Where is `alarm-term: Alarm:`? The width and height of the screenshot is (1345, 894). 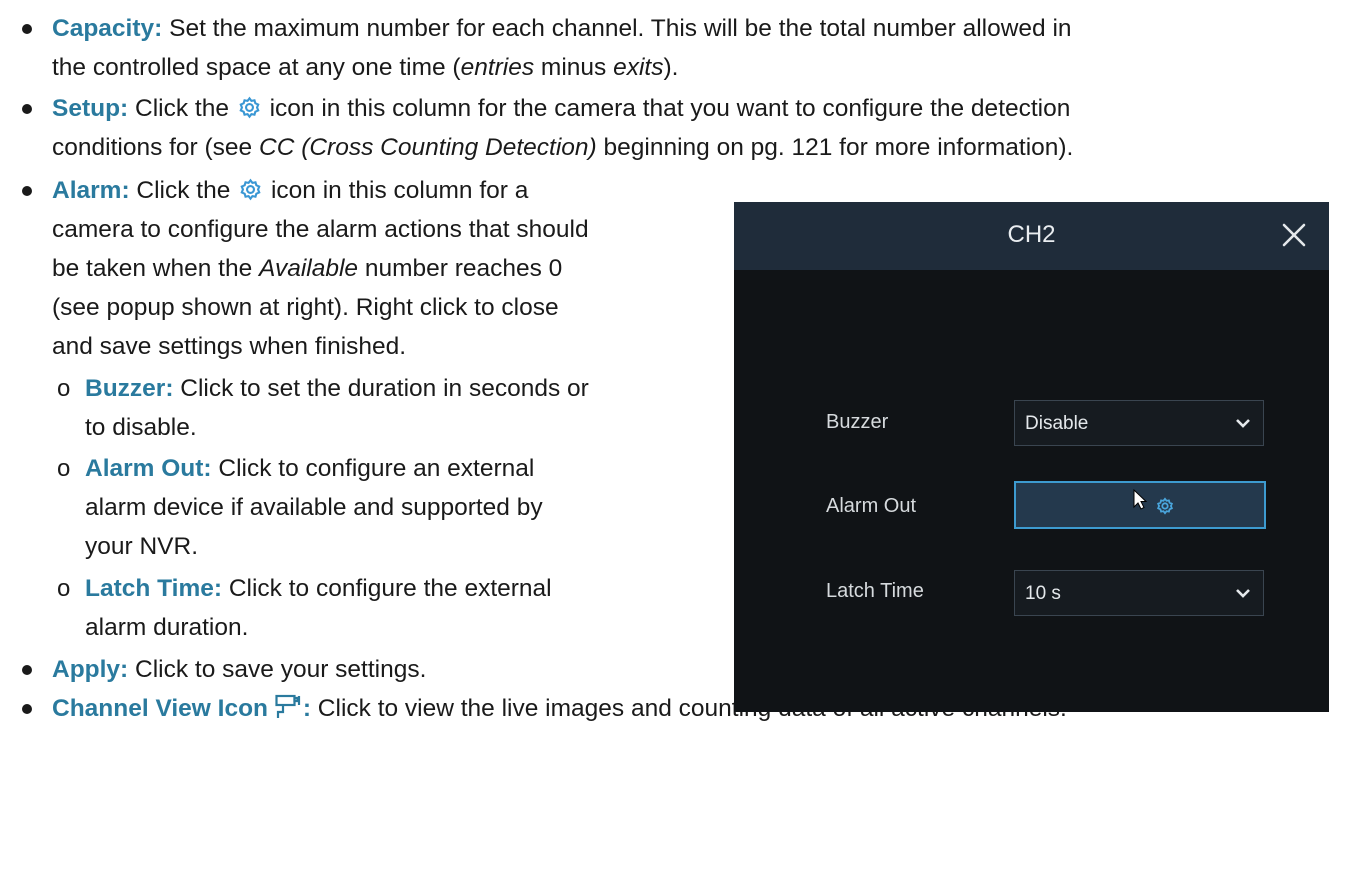
alarm-term: Alarm: is located at coordinates (91, 190).